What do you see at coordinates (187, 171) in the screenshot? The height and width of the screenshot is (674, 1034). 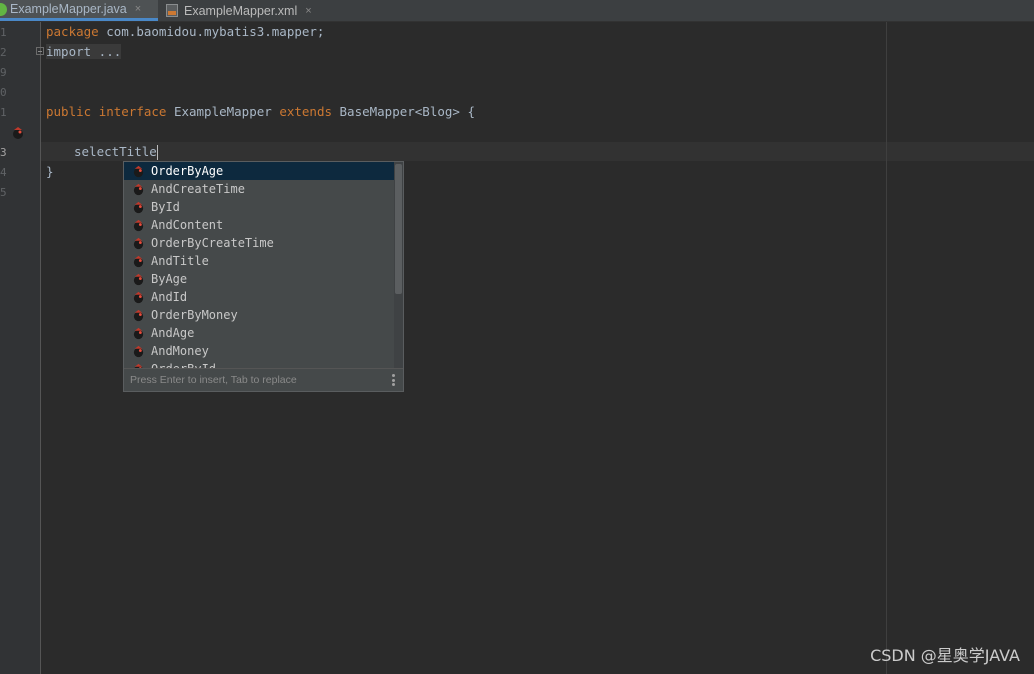 I see `completion-item-label: OrderByAge` at bounding box center [187, 171].